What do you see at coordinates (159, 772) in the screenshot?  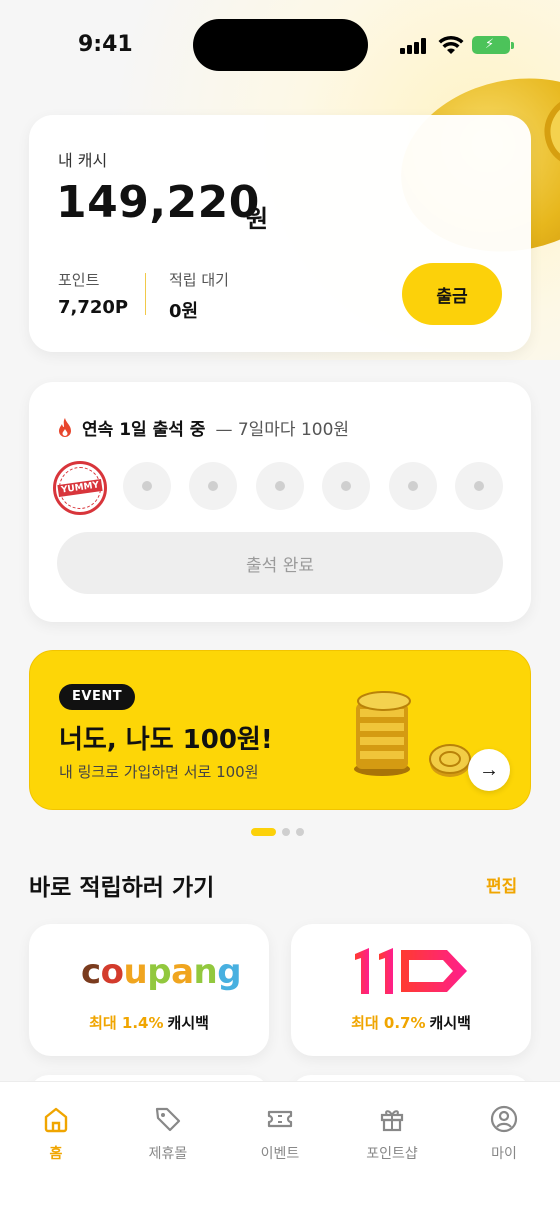 I see `event-subtitle: 내 링크로 가입하면 서로 100원` at bounding box center [159, 772].